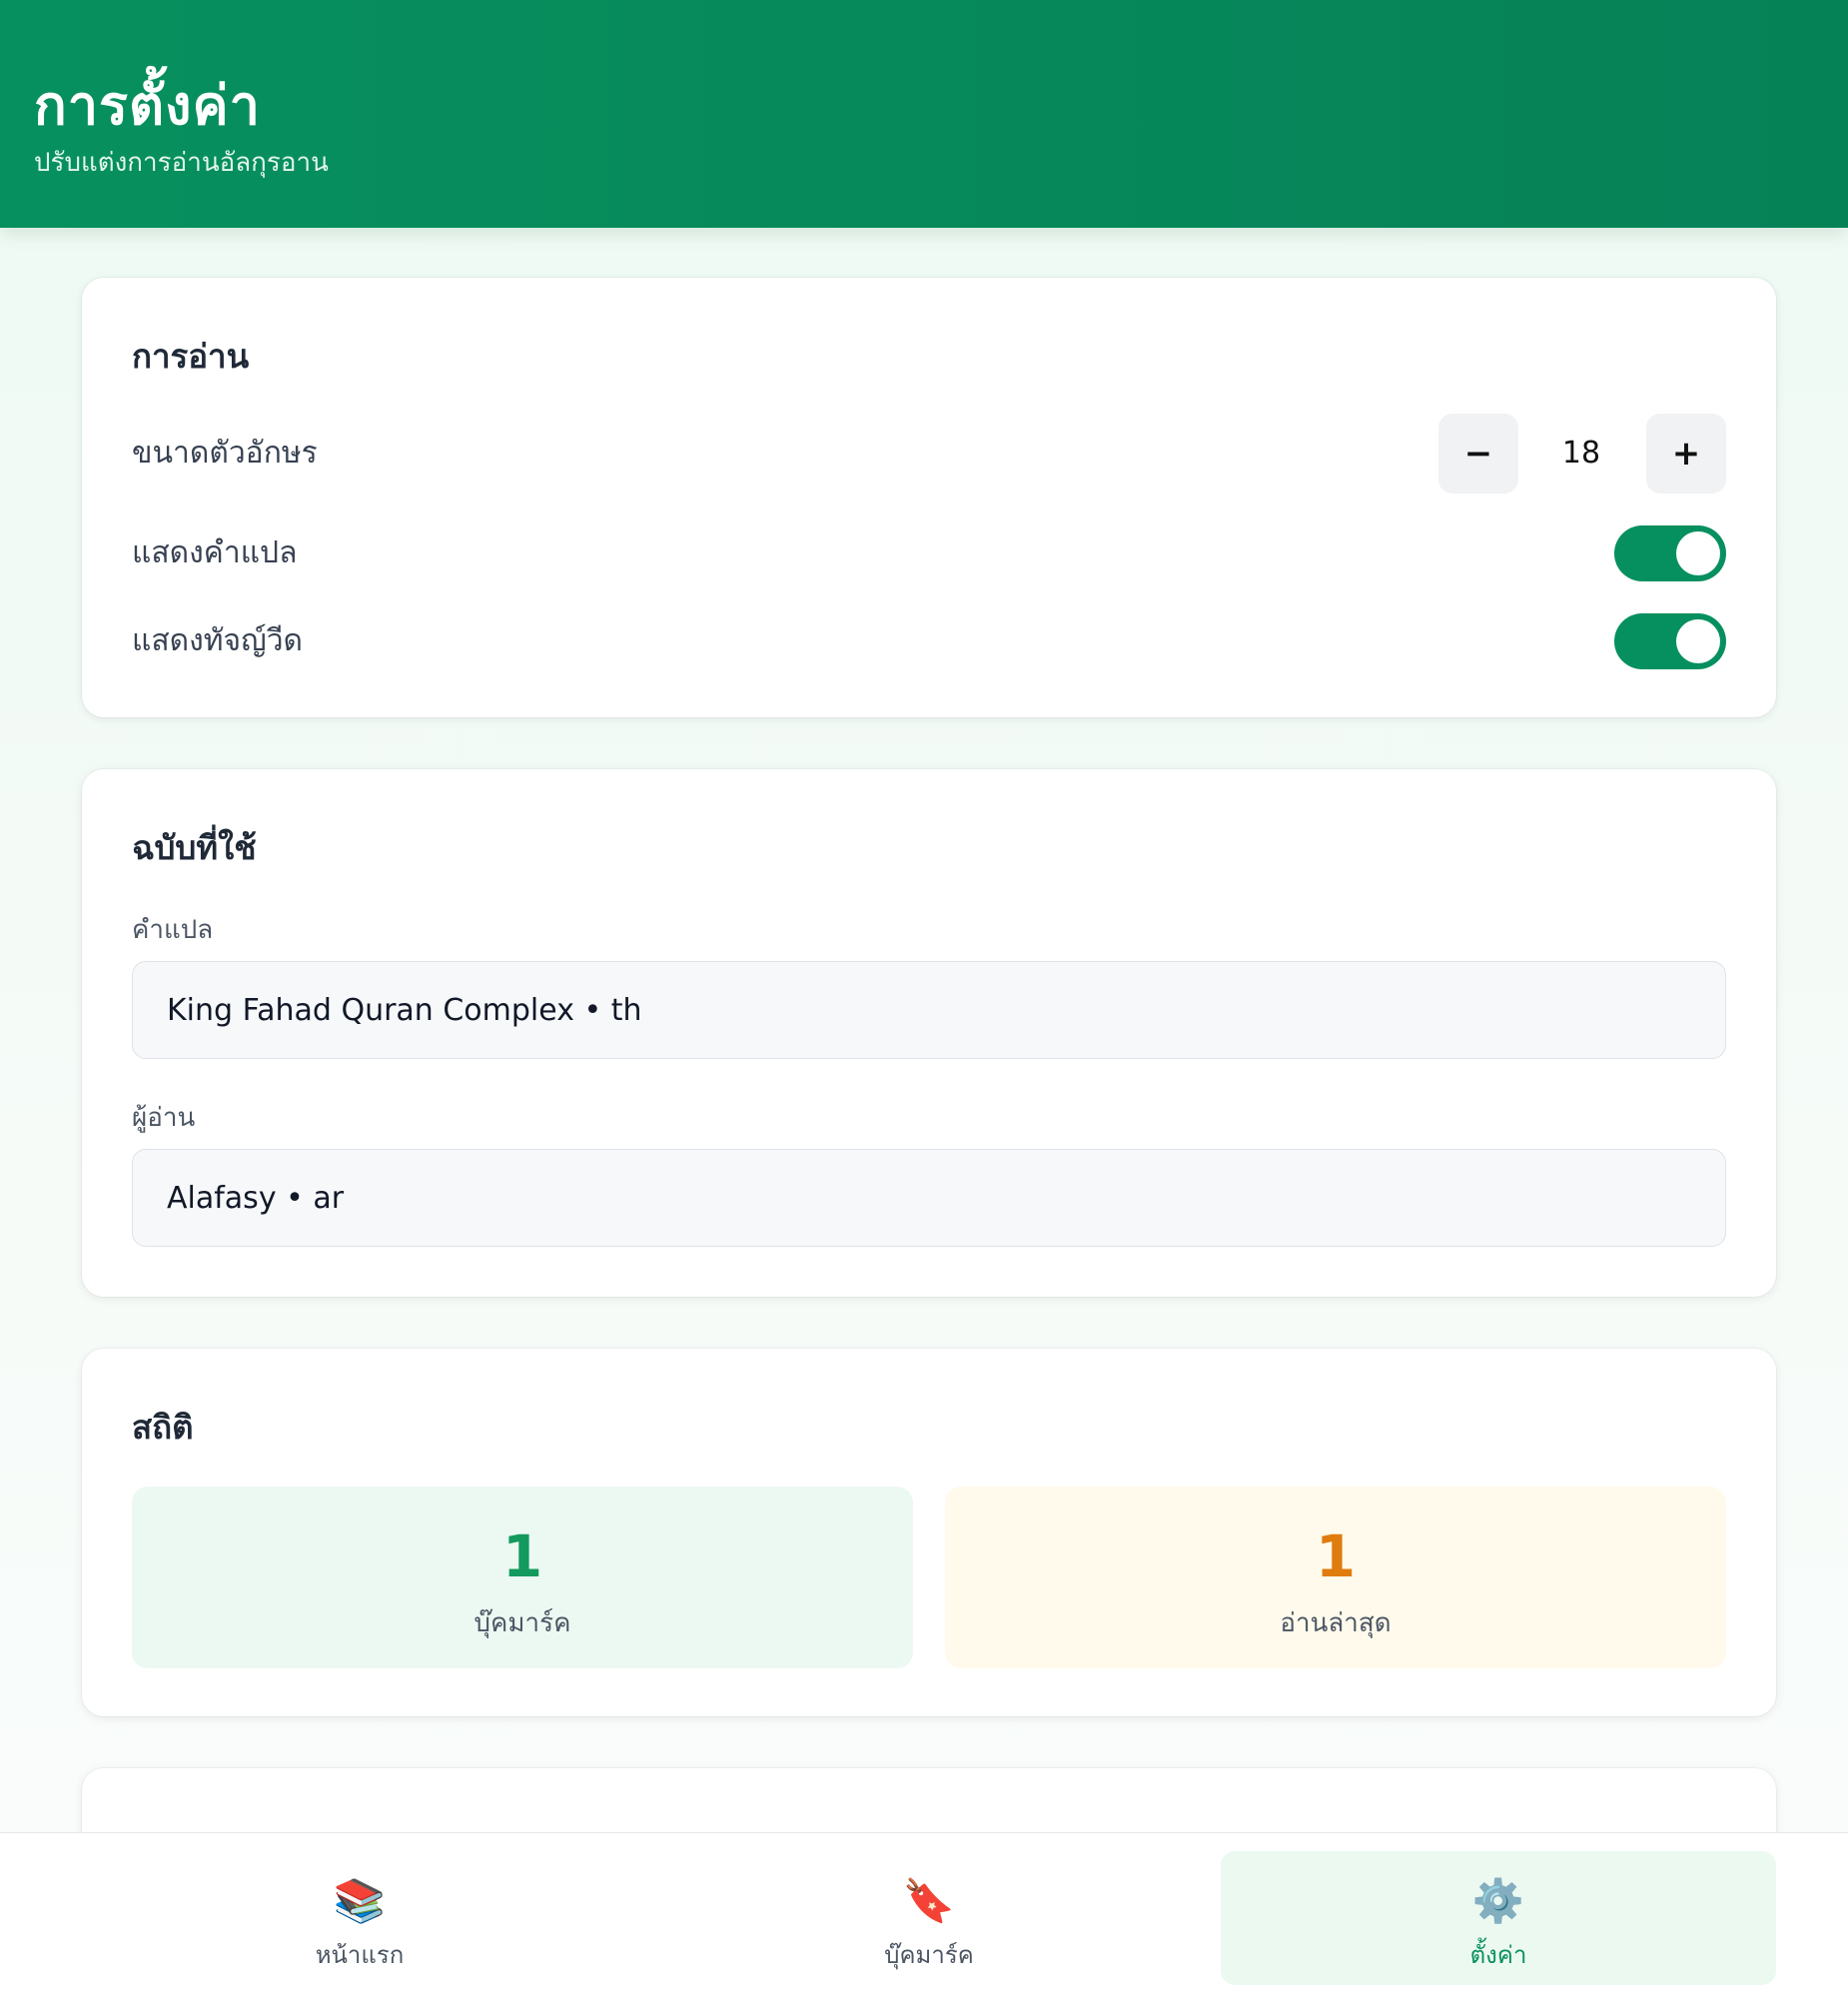 This screenshot has width=1848, height=2002. What do you see at coordinates (147, 105) in the screenshot?
I see `page-title: การตั้งค่า` at bounding box center [147, 105].